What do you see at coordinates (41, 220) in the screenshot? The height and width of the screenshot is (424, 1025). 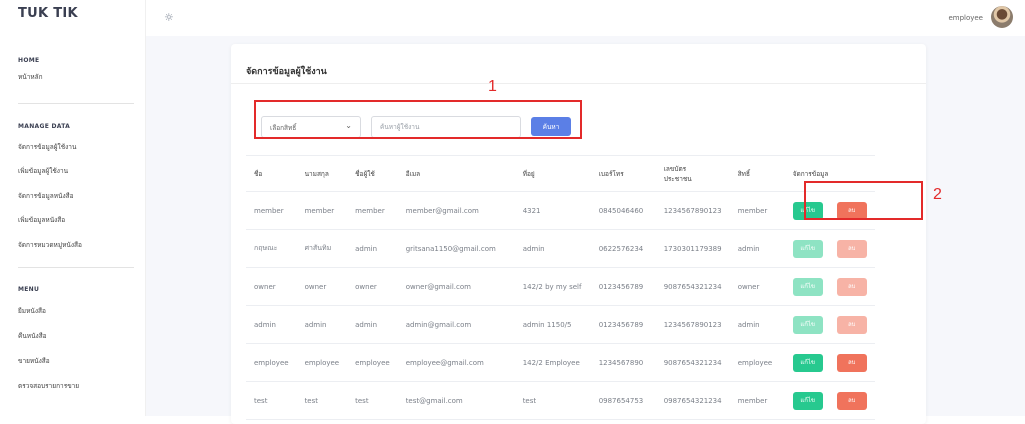 I see `sidebar-item-add-book: เพิ่มข้อมูลหนังสือ` at bounding box center [41, 220].